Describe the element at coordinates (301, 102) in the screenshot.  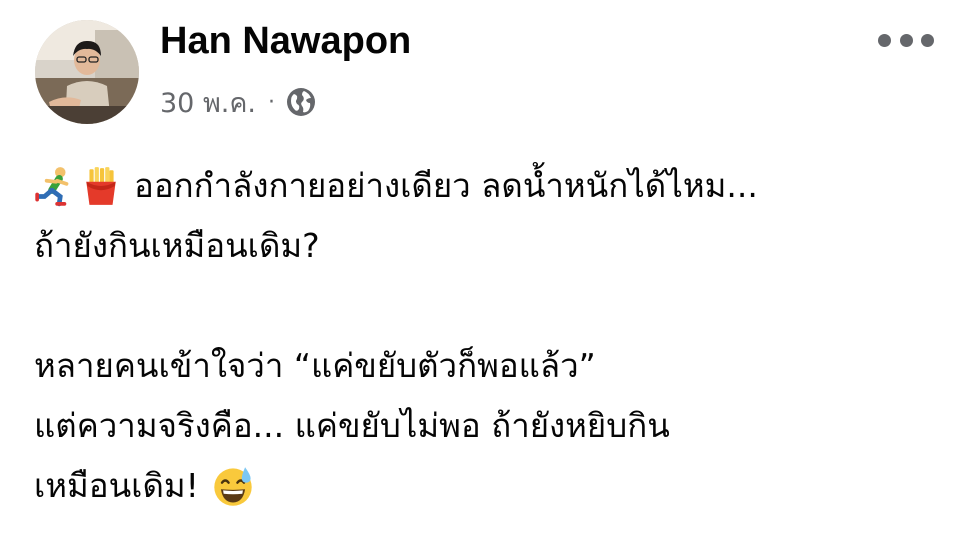
I see `globe-icon` at that location.